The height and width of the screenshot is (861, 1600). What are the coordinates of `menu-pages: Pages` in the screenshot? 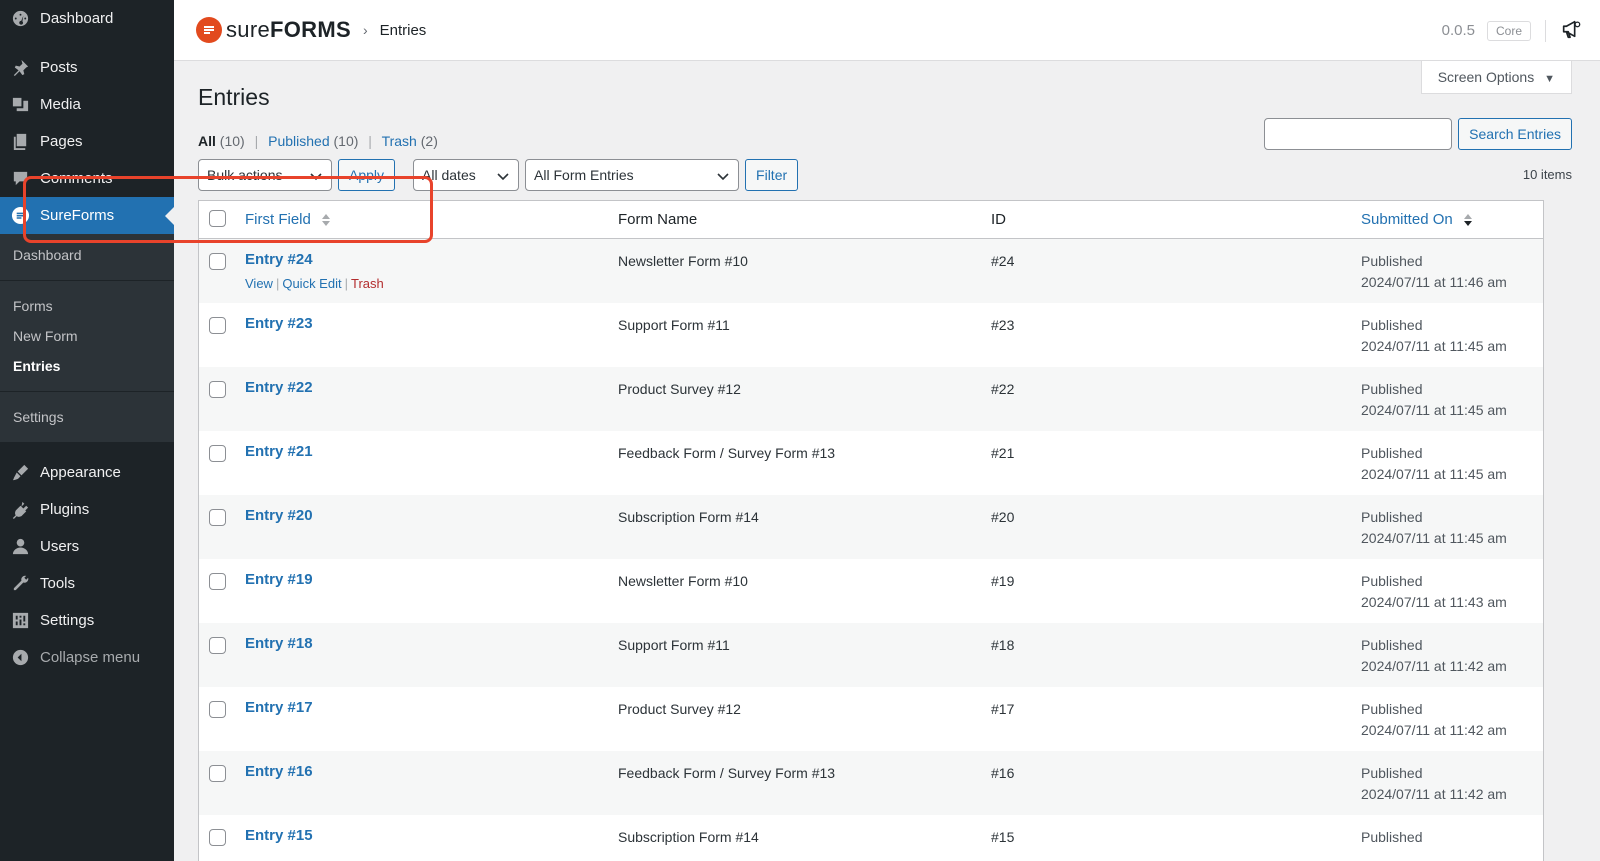 It's located at (87, 141).